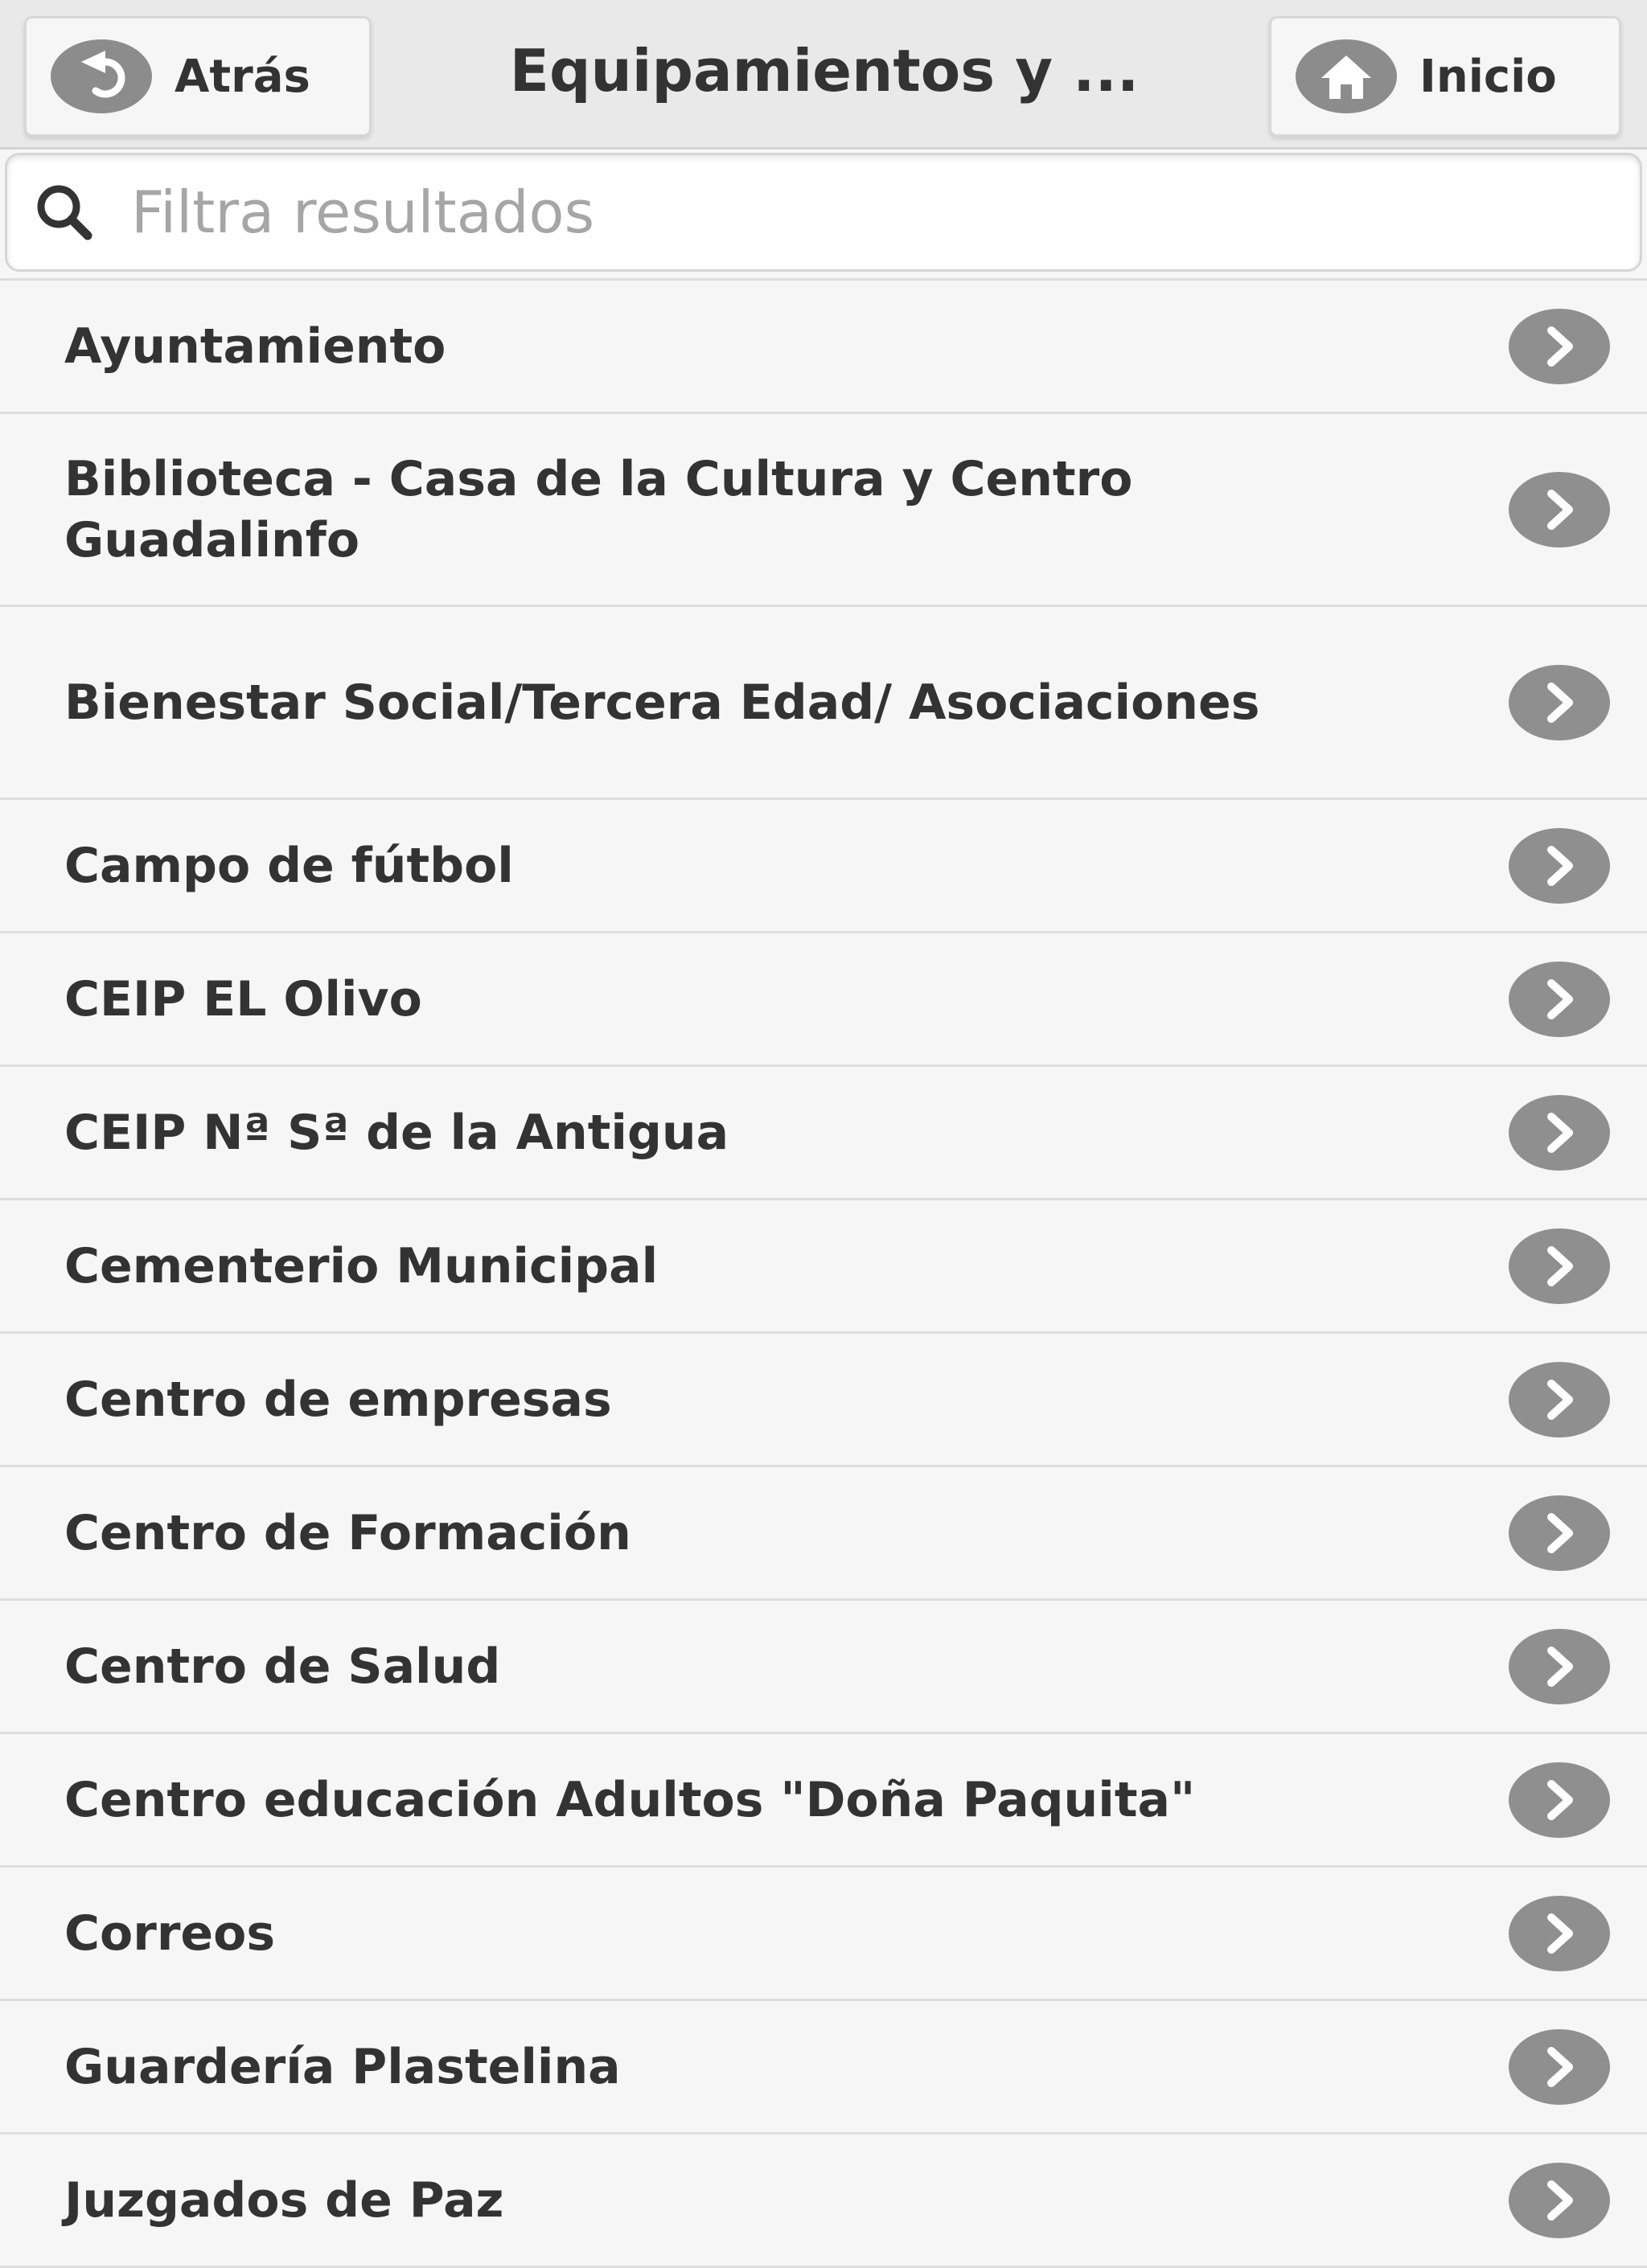  What do you see at coordinates (823, 1000) in the screenshot?
I see `list-item-ceip-el-olivo: CEIP EL Olivo` at bounding box center [823, 1000].